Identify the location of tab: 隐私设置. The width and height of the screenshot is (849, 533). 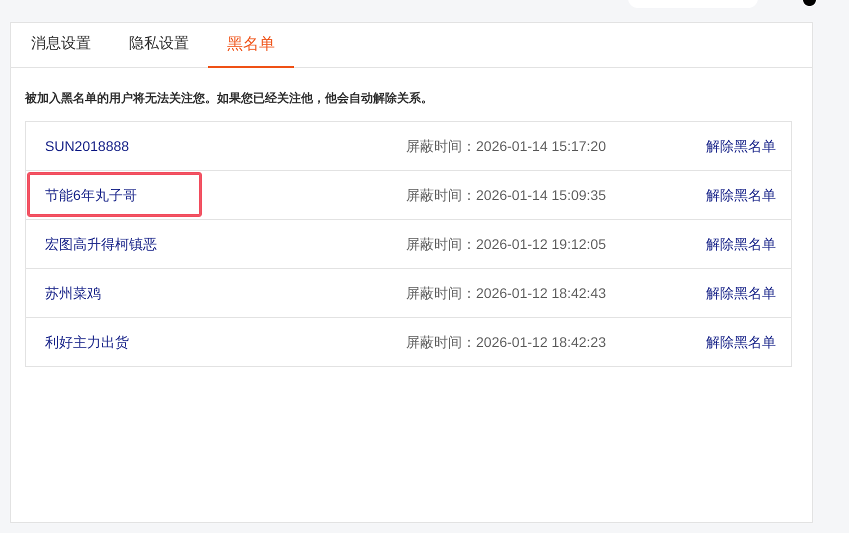
(159, 45).